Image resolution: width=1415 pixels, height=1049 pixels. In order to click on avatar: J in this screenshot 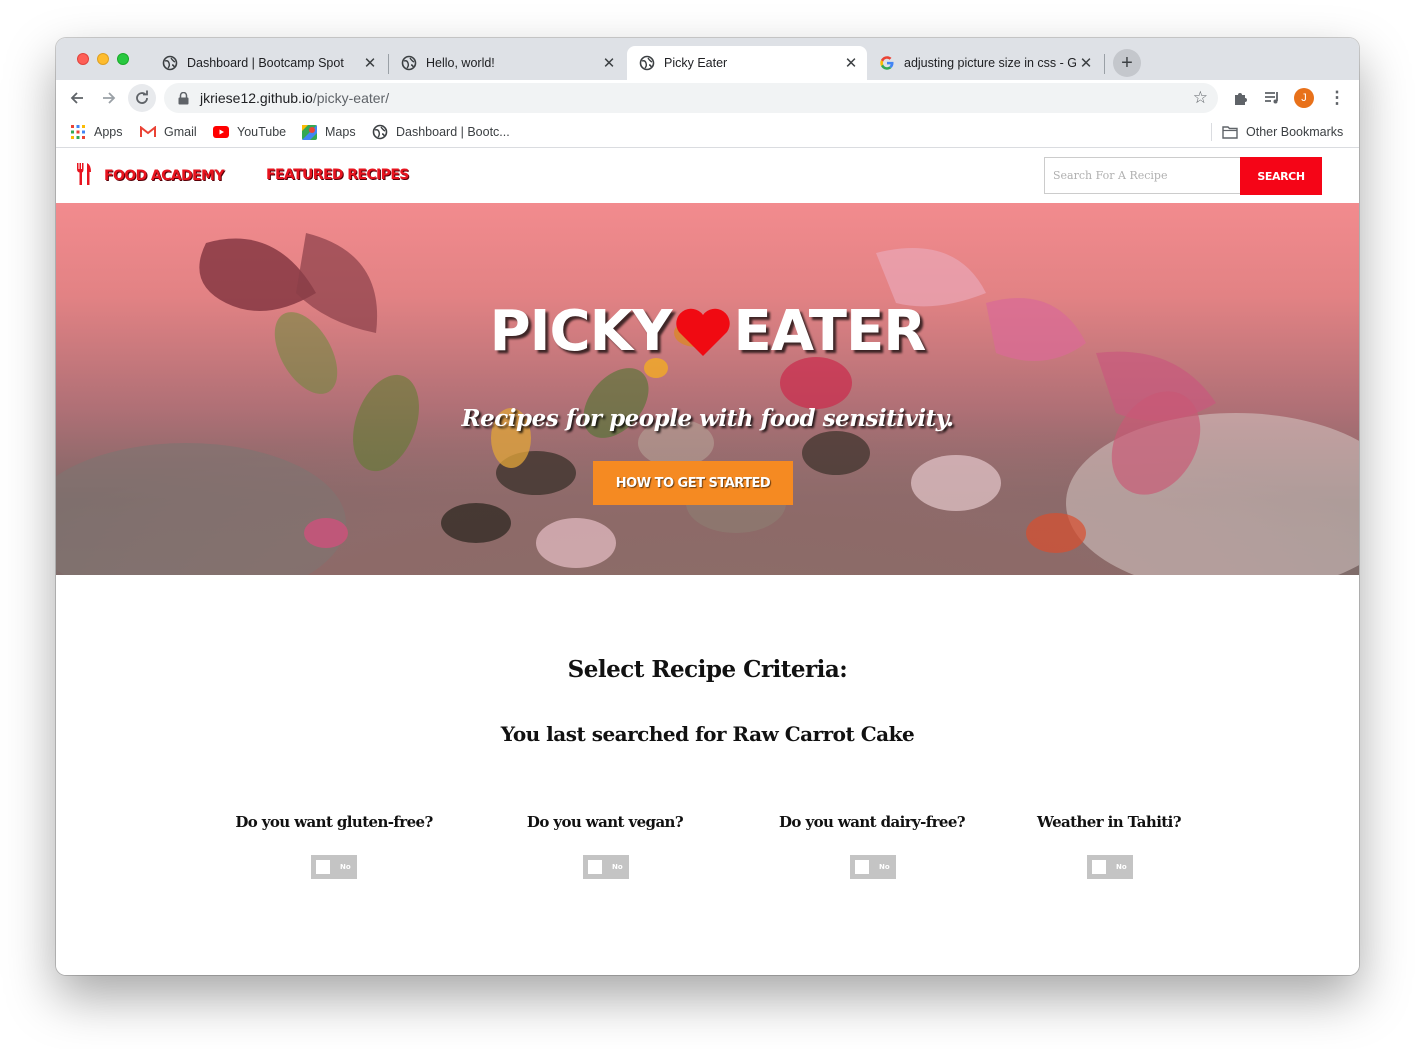, I will do `click(1304, 98)`.